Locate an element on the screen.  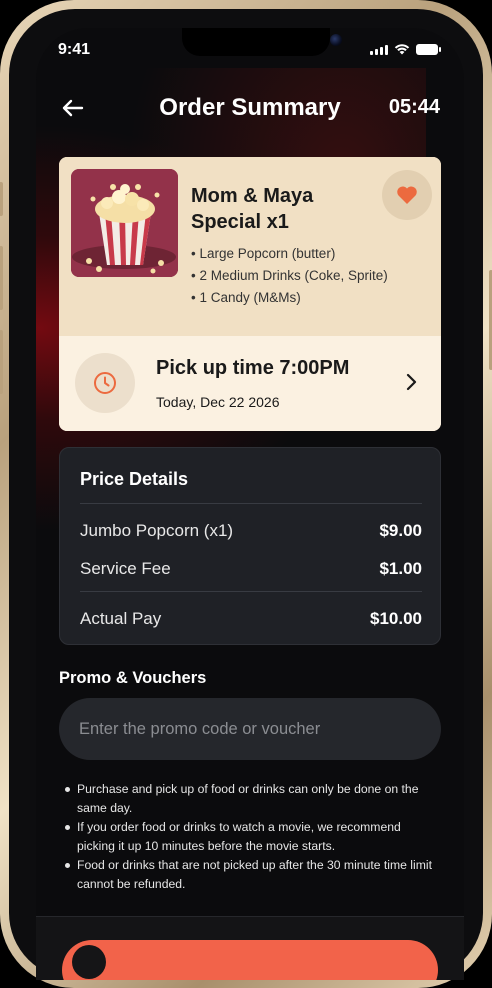
price-row-amount: $9.00 is located at coordinates (400, 530).